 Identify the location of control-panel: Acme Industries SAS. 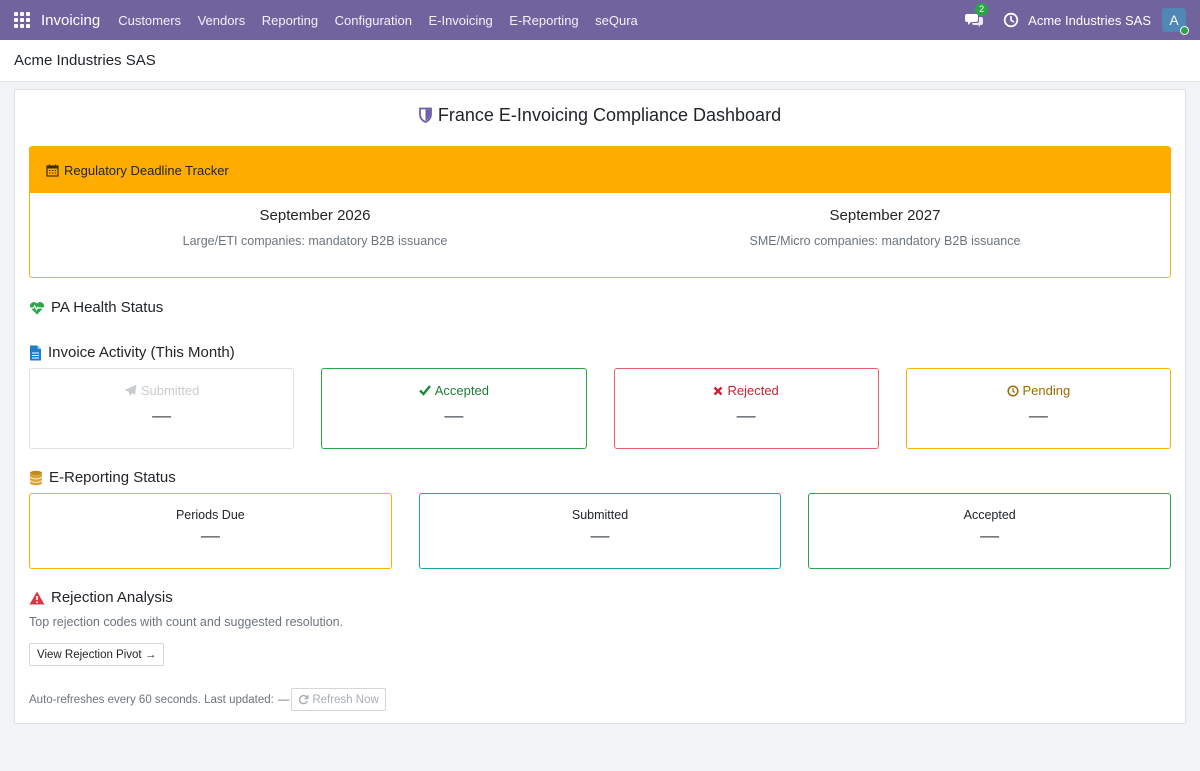
(600, 61).